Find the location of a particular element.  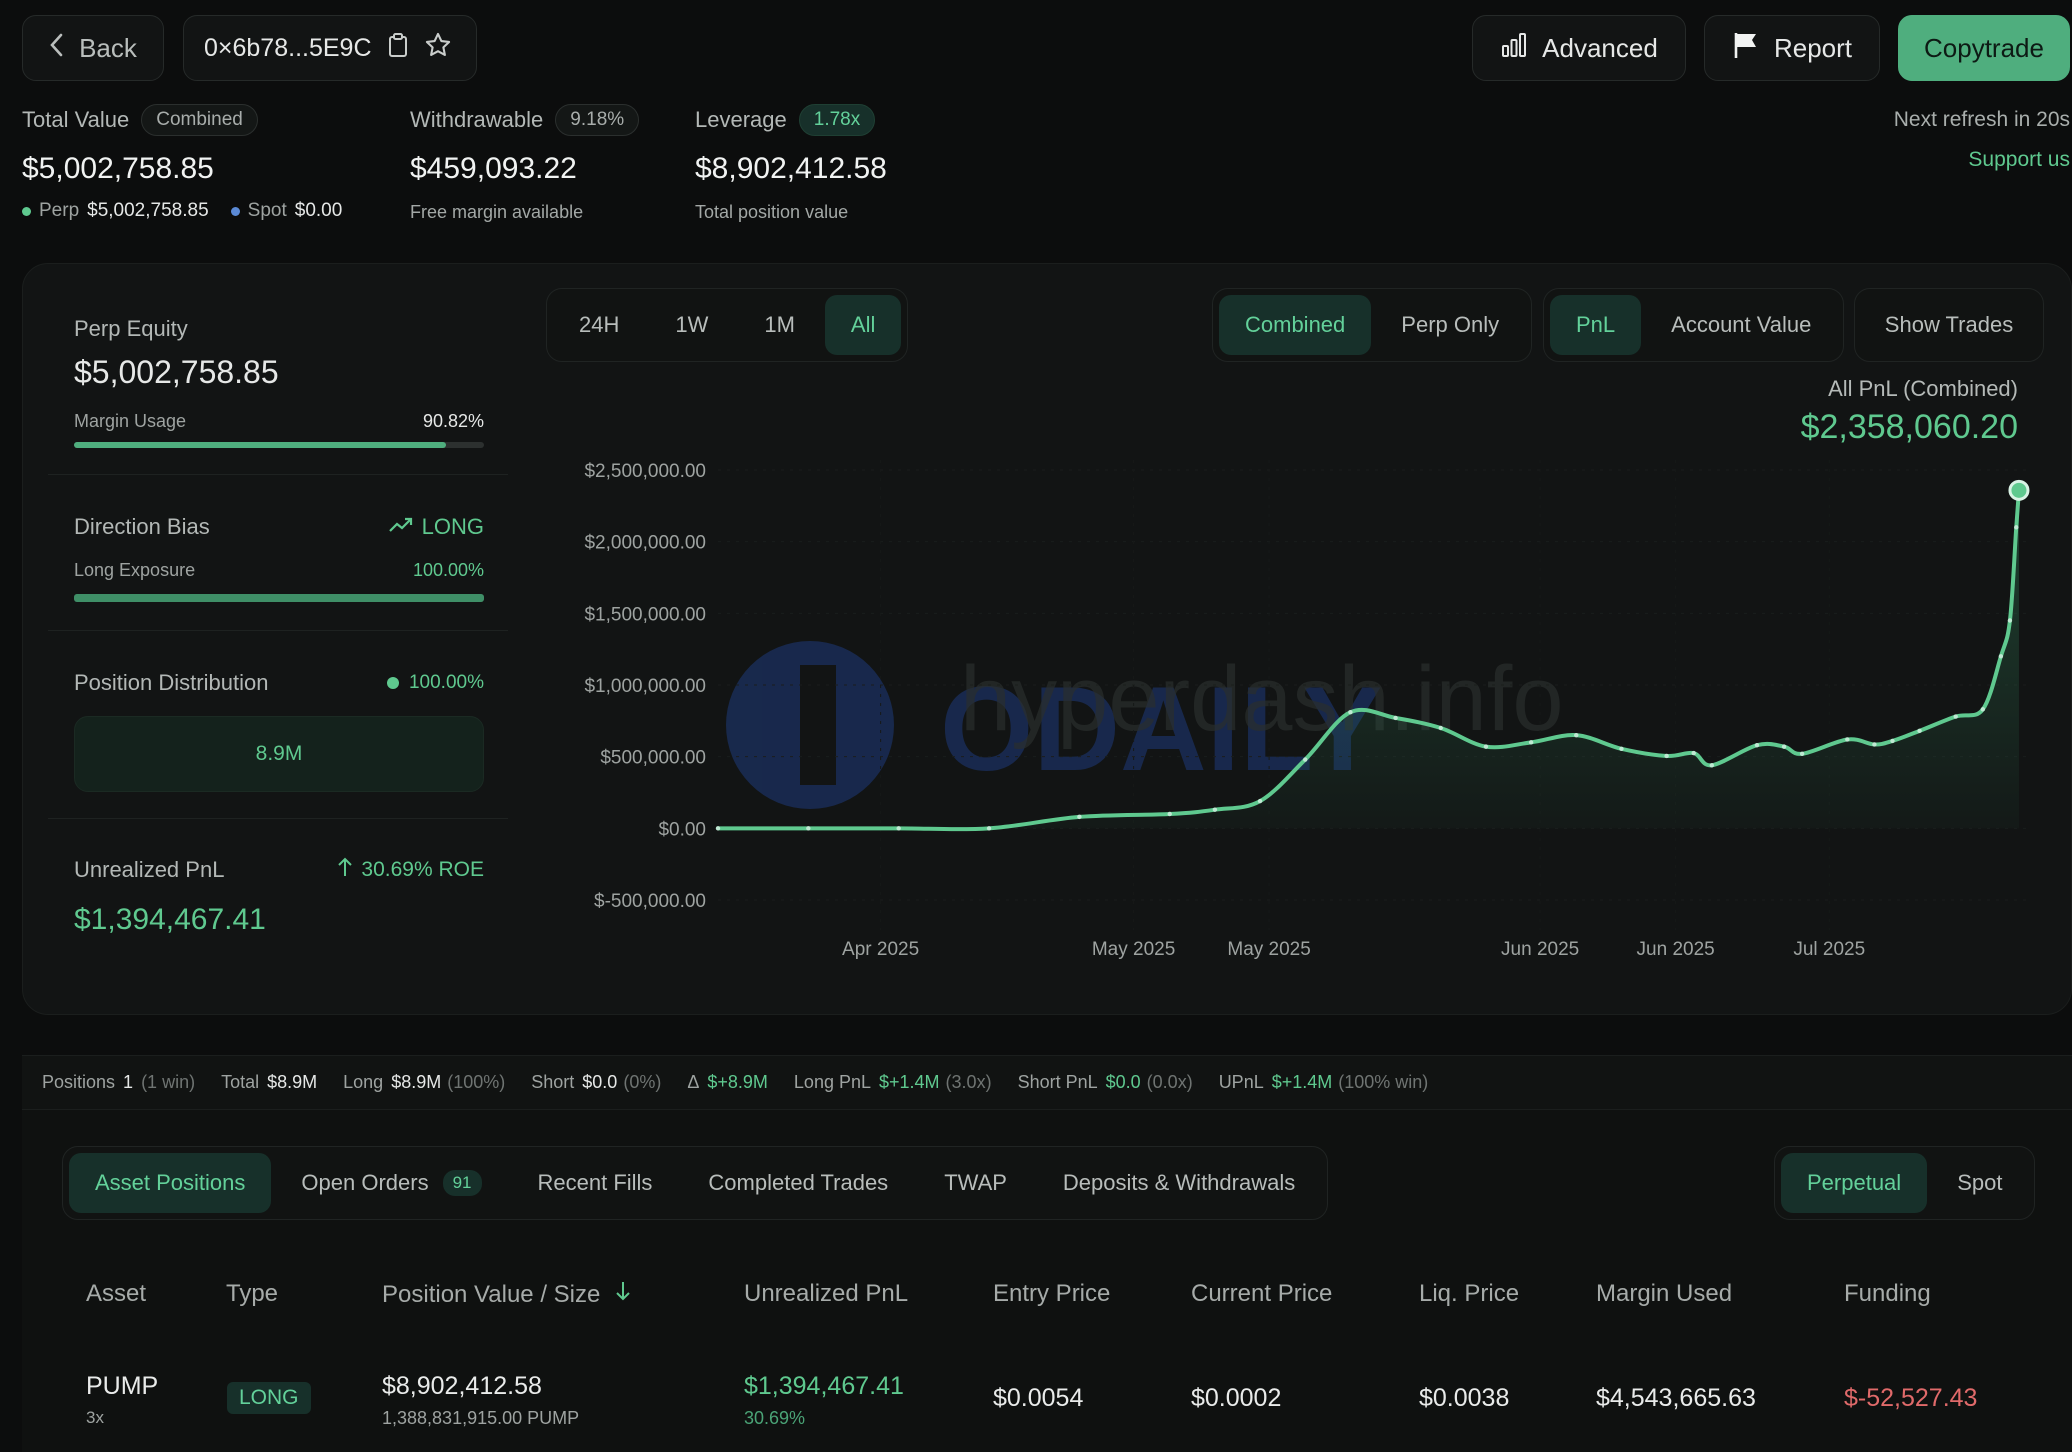

trending-up-icon is located at coordinates (401, 527).